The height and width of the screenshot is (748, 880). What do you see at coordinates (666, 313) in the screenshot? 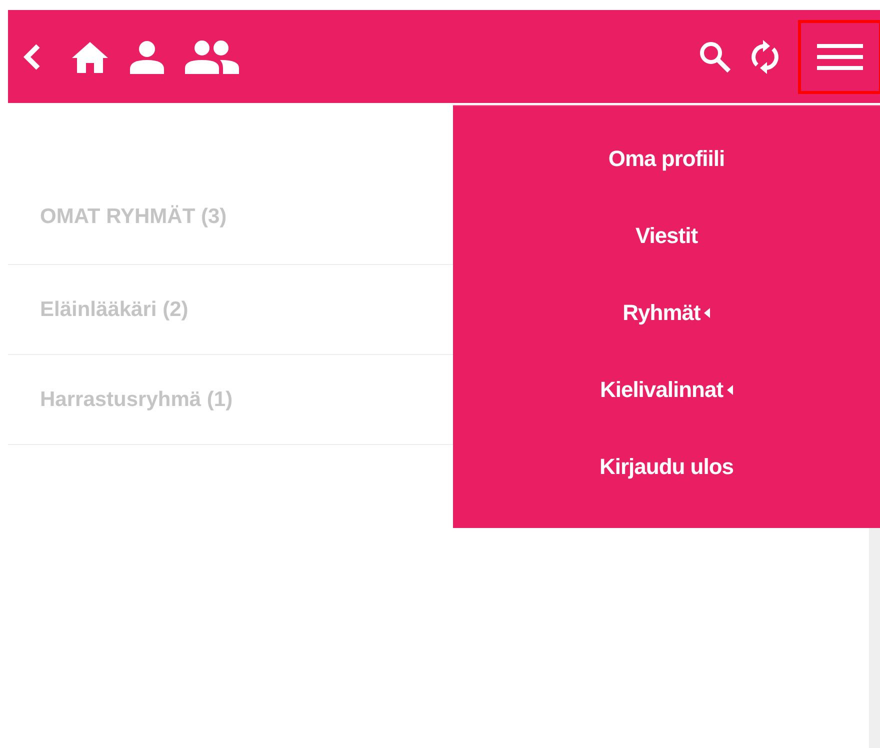
I see `menu-item: Ryhmät` at bounding box center [666, 313].